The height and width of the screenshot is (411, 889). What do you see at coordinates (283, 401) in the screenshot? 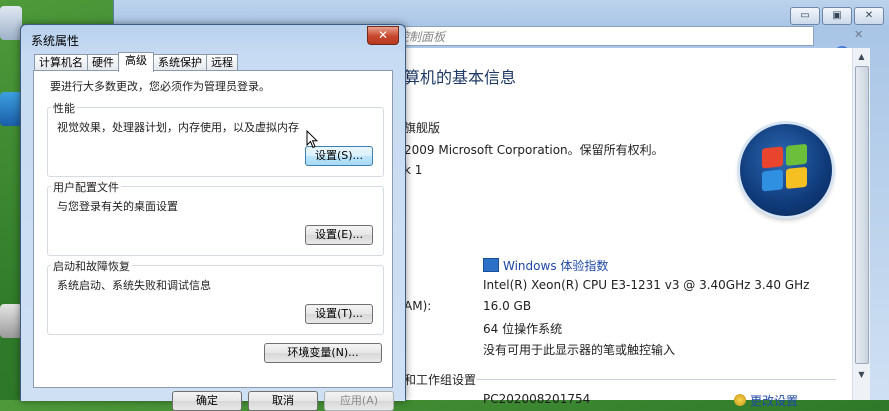
I see `cancel-button: 取消` at bounding box center [283, 401].